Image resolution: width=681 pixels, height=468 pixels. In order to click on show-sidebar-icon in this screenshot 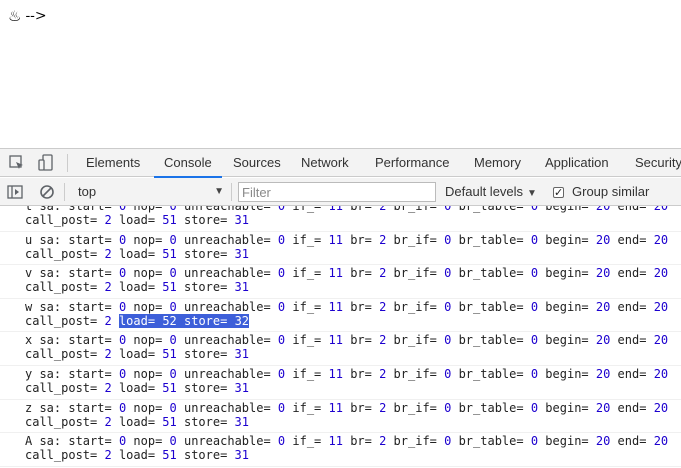, I will do `click(15, 192)`.